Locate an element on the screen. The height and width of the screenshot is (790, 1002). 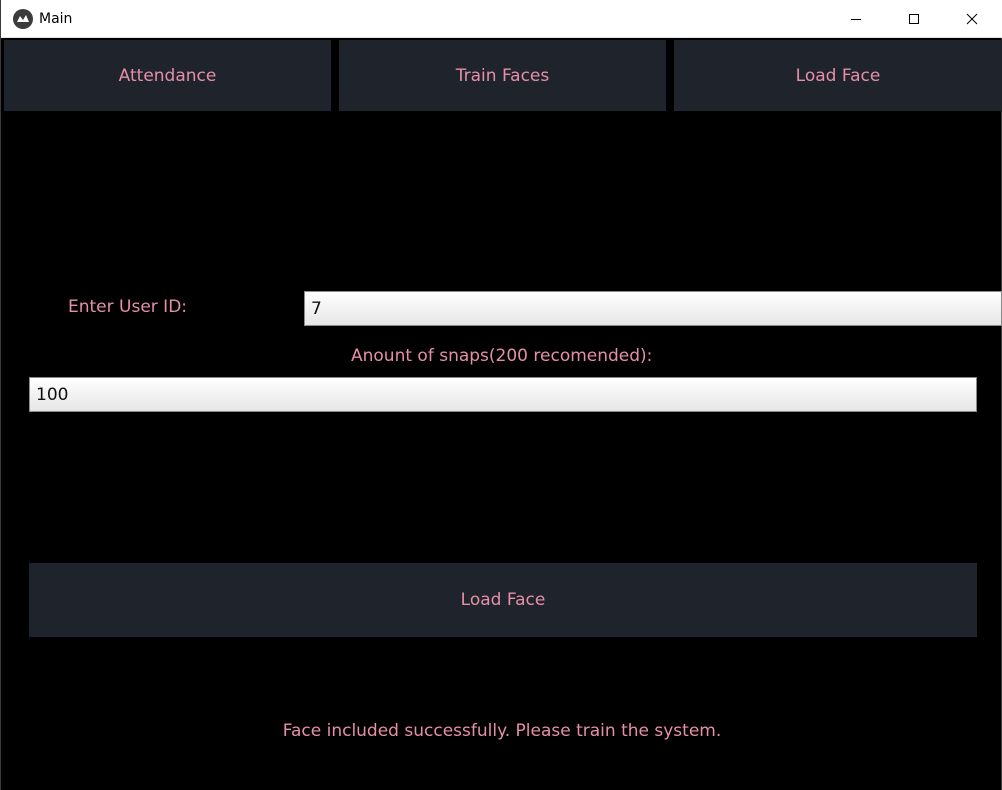
minimize-icon is located at coordinates (856, 19).